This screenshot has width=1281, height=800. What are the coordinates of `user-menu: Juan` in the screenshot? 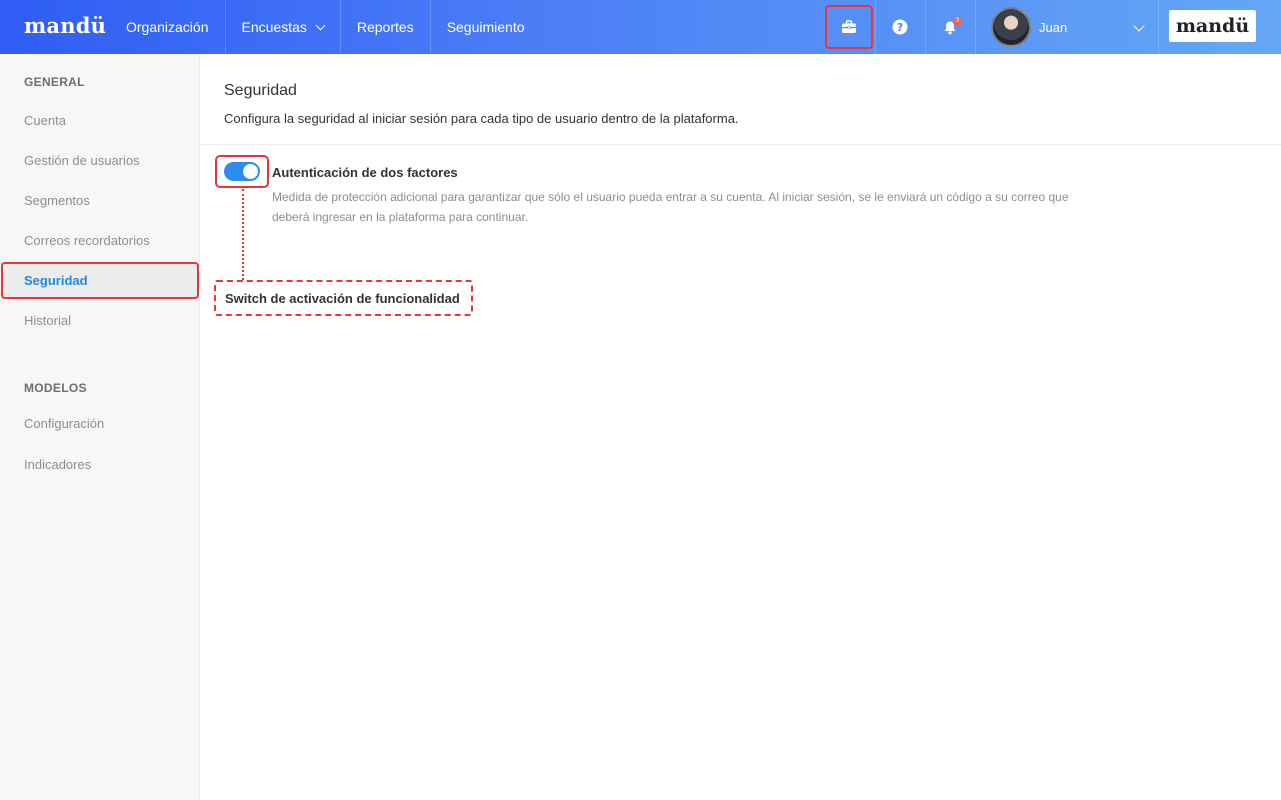 It's located at (1029, 27).